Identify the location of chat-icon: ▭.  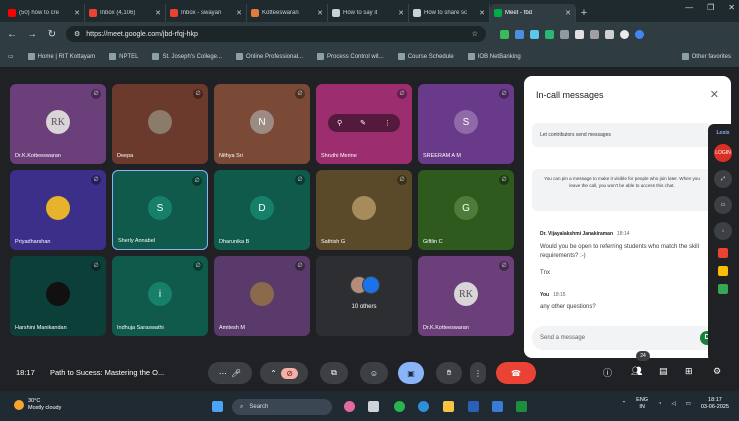
(723, 205).